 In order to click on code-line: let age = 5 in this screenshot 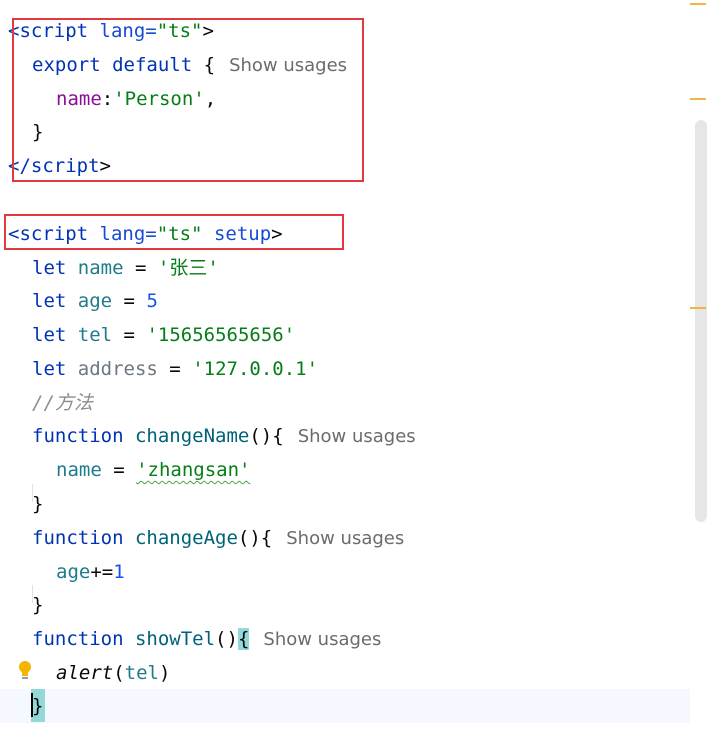, I will do `click(95, 301)`.